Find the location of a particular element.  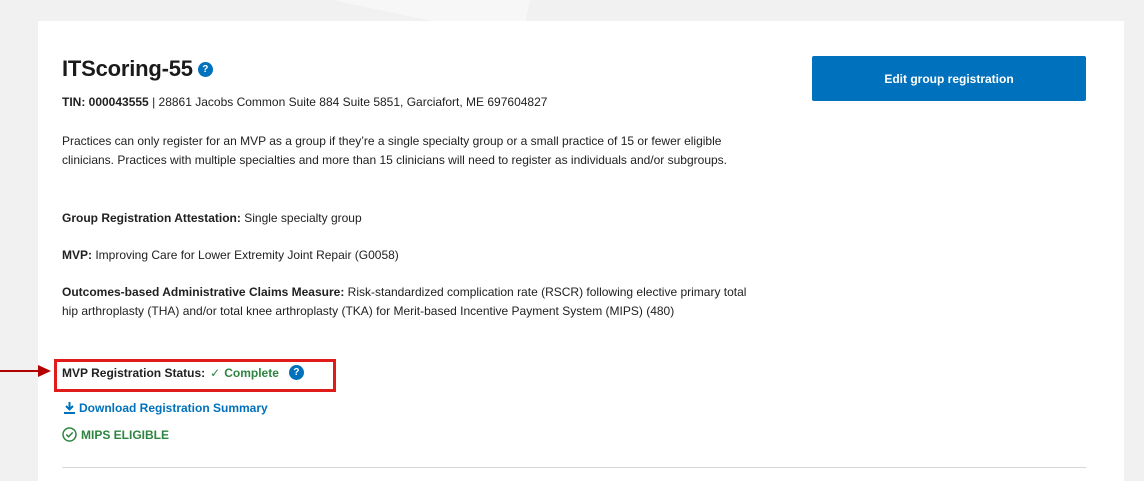

check-circle-icon is located at coordinates (69, 434).